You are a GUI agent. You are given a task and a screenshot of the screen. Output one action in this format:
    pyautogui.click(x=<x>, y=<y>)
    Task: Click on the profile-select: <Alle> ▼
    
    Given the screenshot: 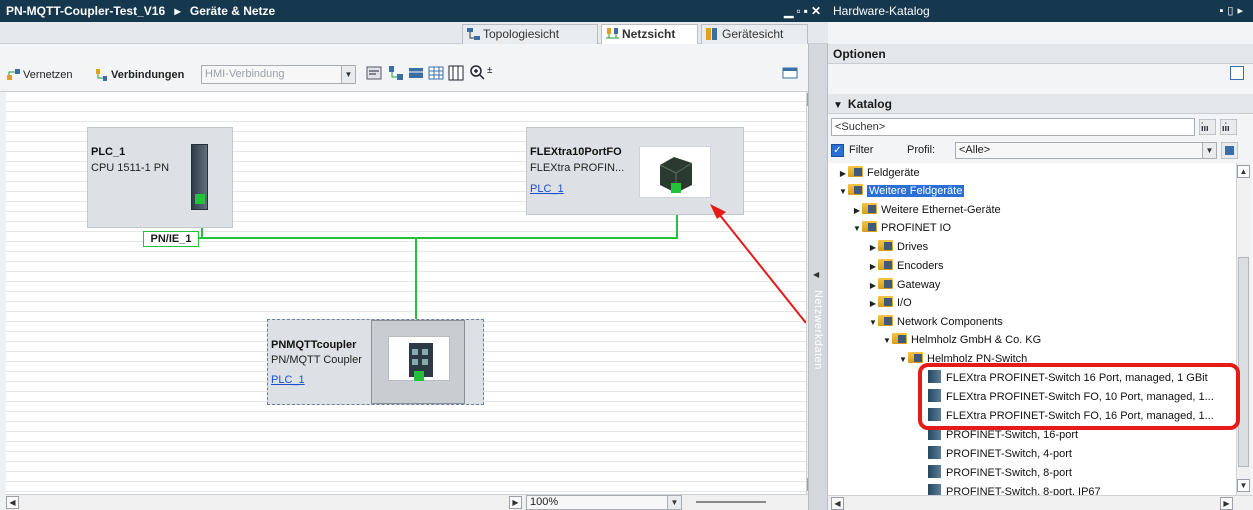 What is the action you would take?
    pyautogui.click(x=1086, y=150)
    